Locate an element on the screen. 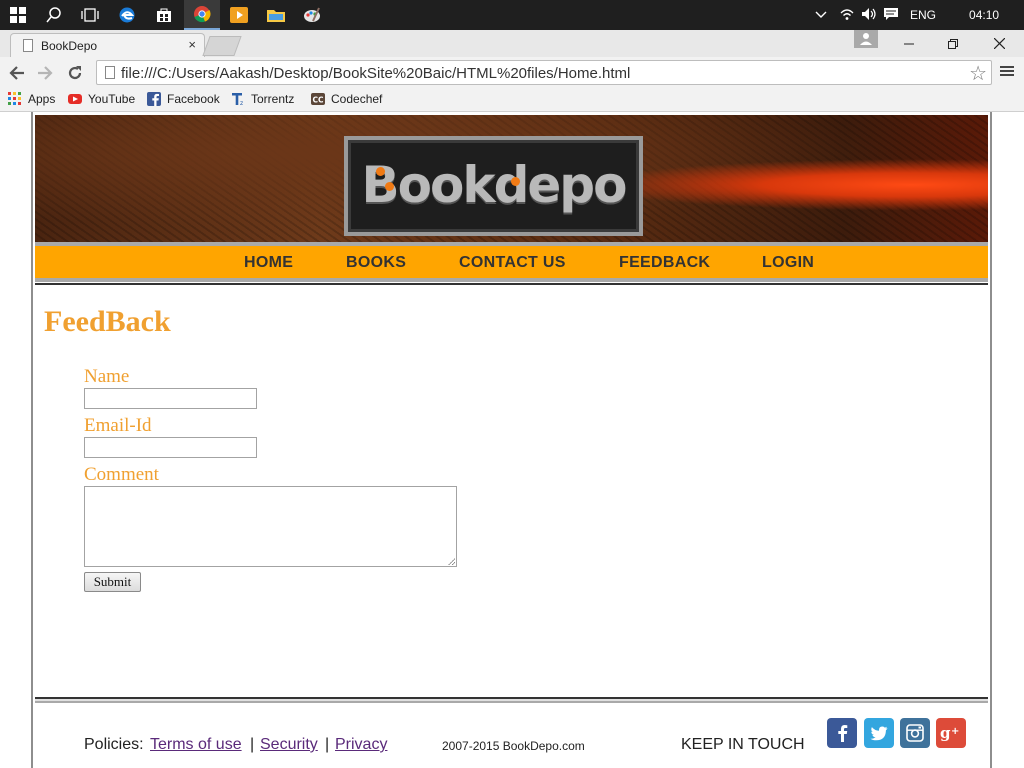 This screenshot has width=1024, height=768. bookmark-youtube: YouTube is located at coordinates (101, 99).